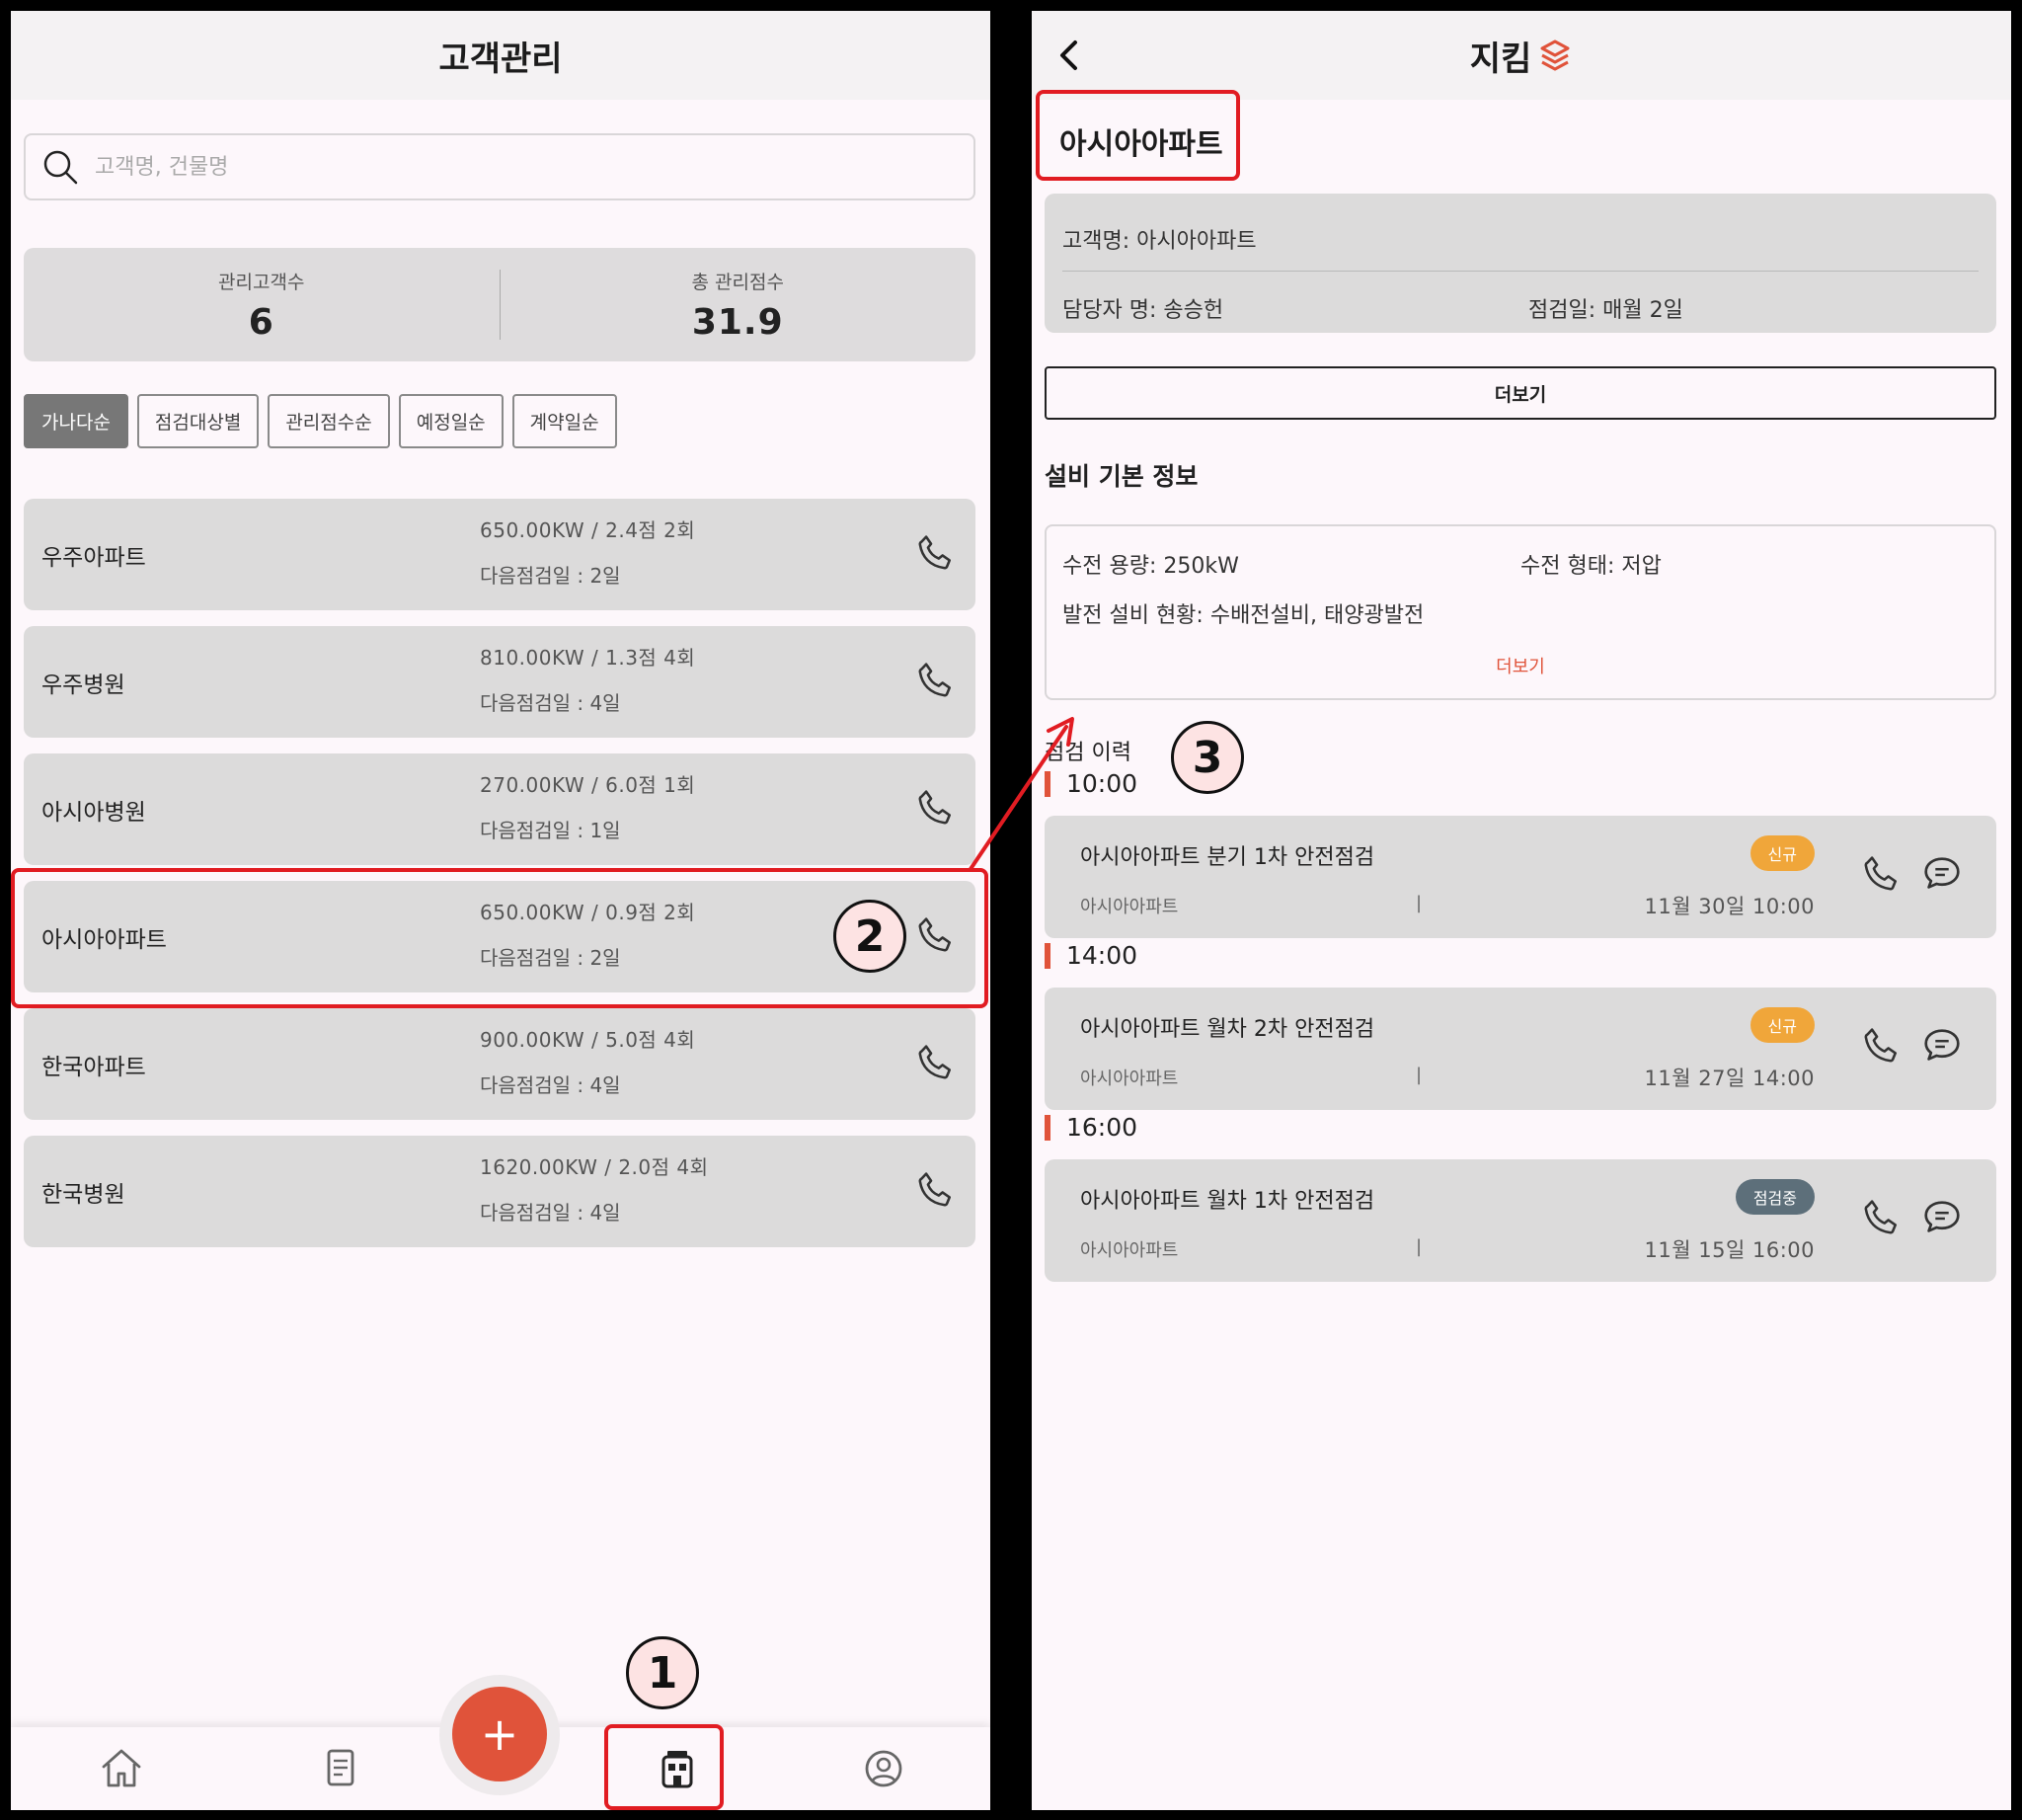 Image resolution: width=2022 pixels, height=1820 pixels. I want to click on filter-contract-date: 계약일순, so click(564, 421).